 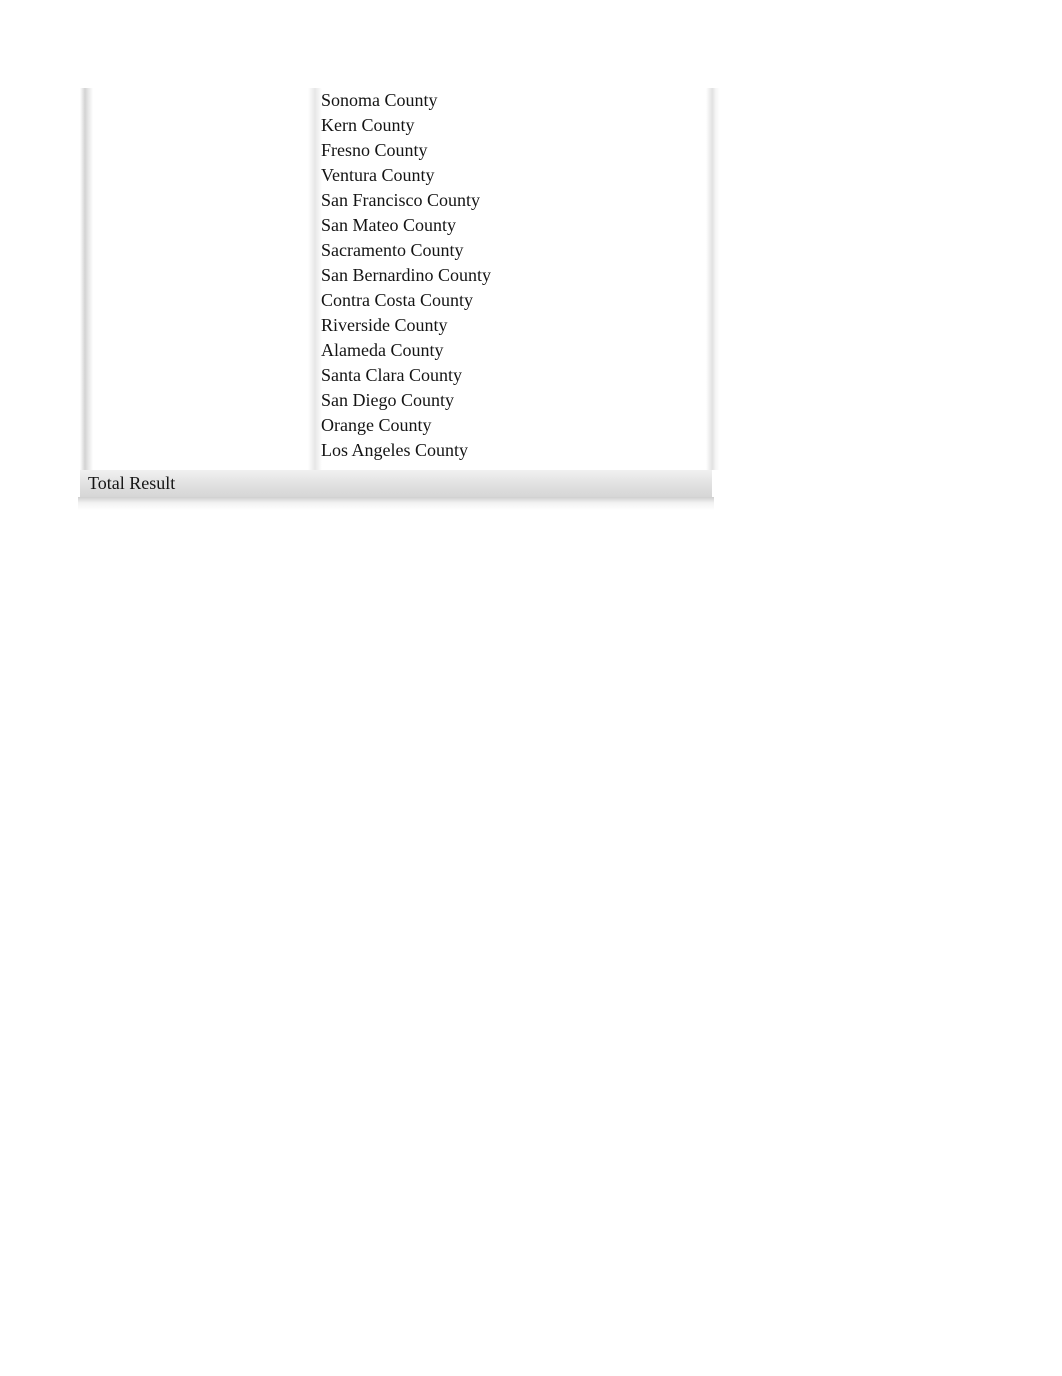 I want to click on total-result-row: Total Result, so click(x=396, y=490).